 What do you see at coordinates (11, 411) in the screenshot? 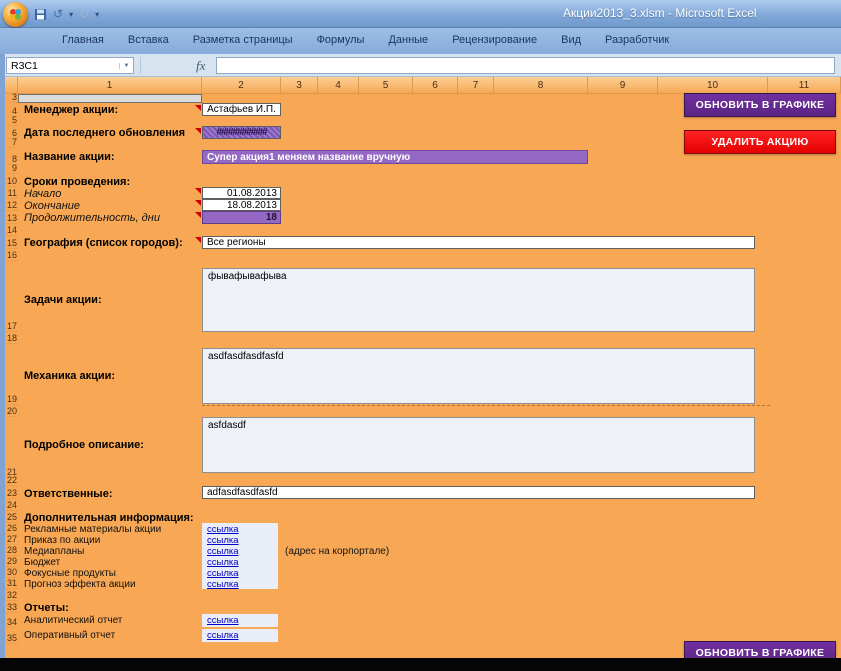
I see `row-header-20: 20` at bounding box center [11, 411].